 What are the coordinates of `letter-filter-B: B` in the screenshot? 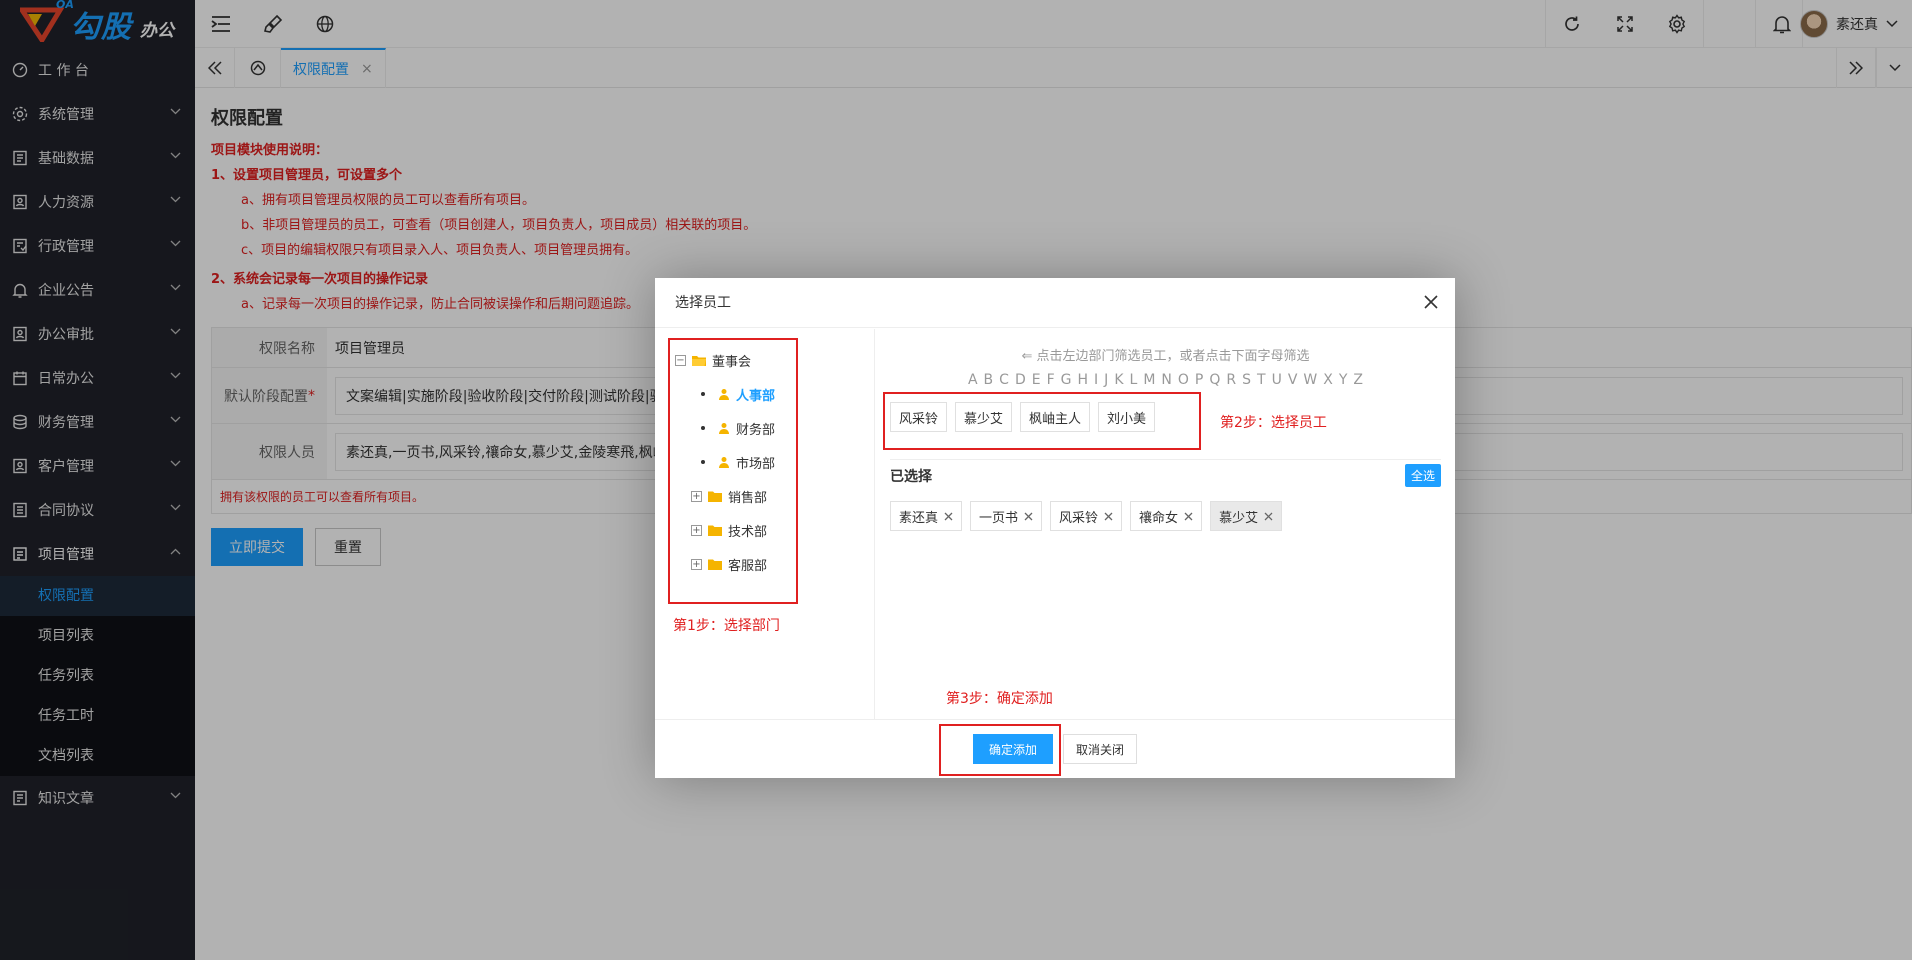 It's located at (989, 380).